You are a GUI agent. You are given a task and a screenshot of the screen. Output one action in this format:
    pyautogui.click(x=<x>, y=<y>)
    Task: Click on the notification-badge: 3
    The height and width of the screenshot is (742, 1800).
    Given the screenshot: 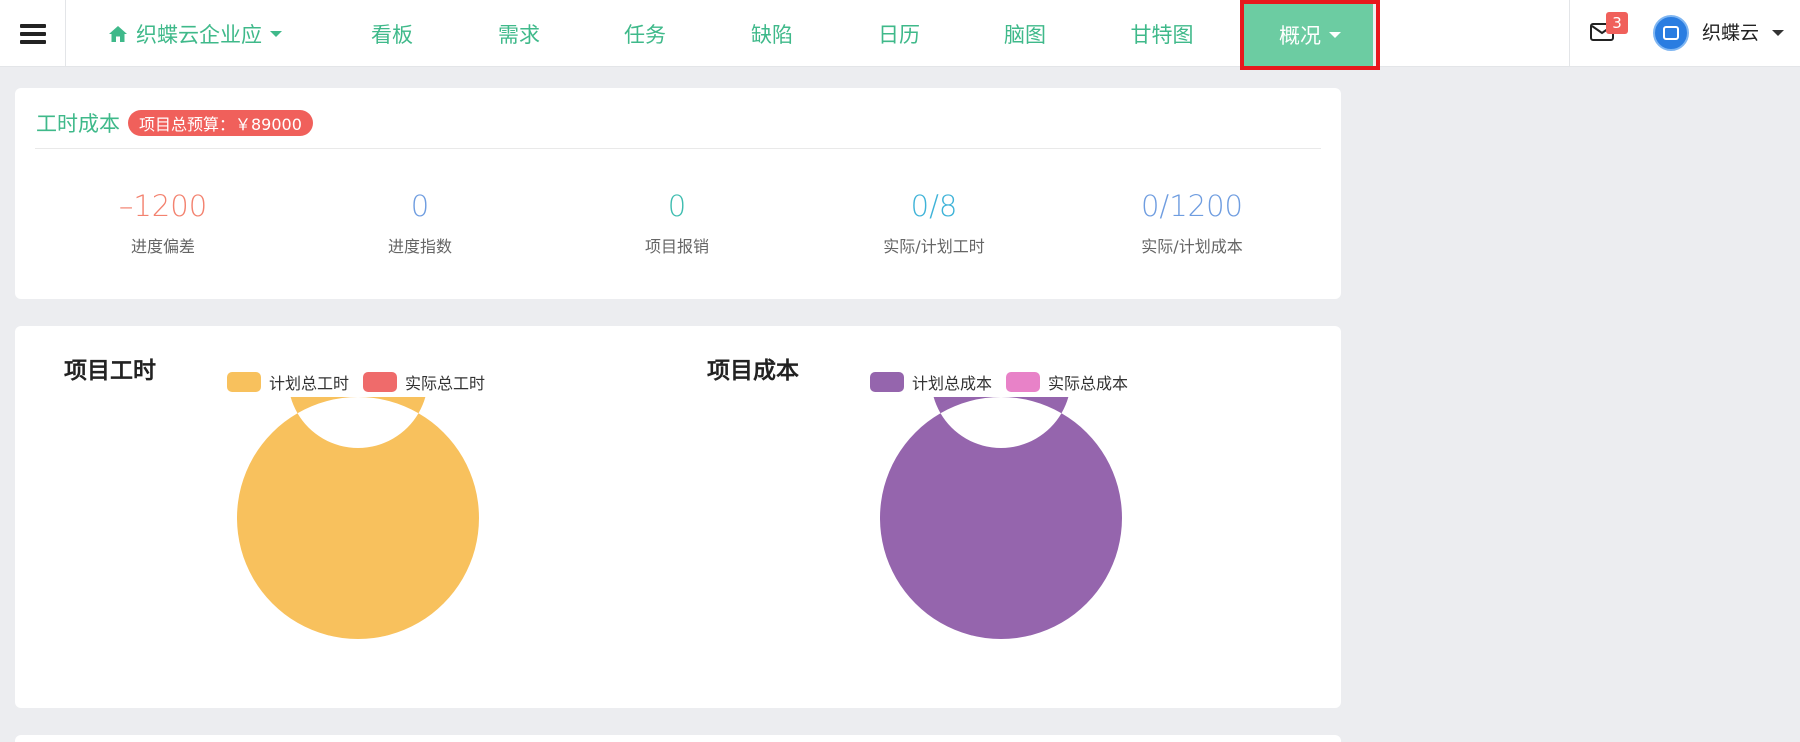 What is the action you would take?
    pyautogui.click(x=1617, y=23)
    